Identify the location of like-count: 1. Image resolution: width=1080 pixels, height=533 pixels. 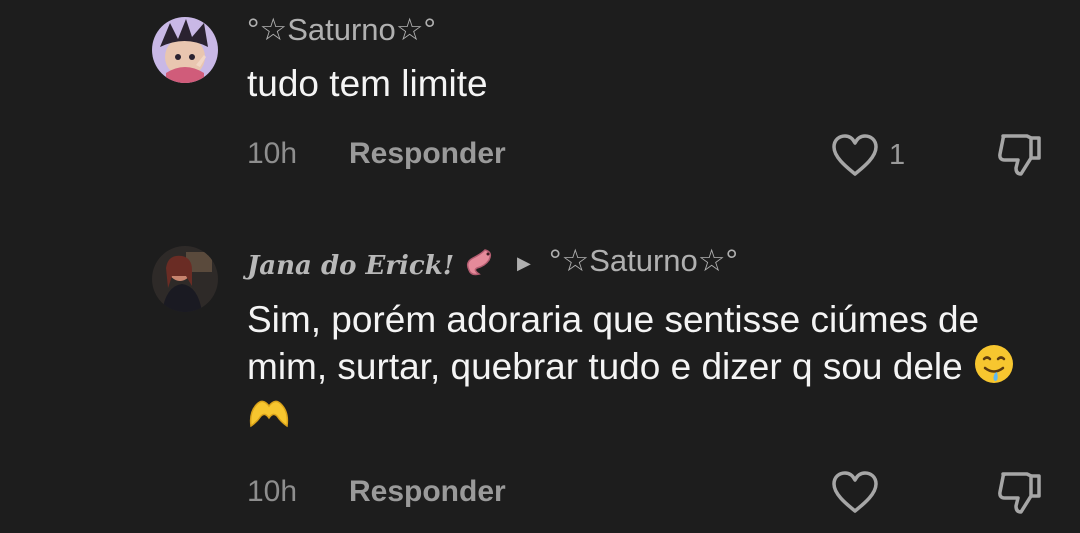
(897, 155).